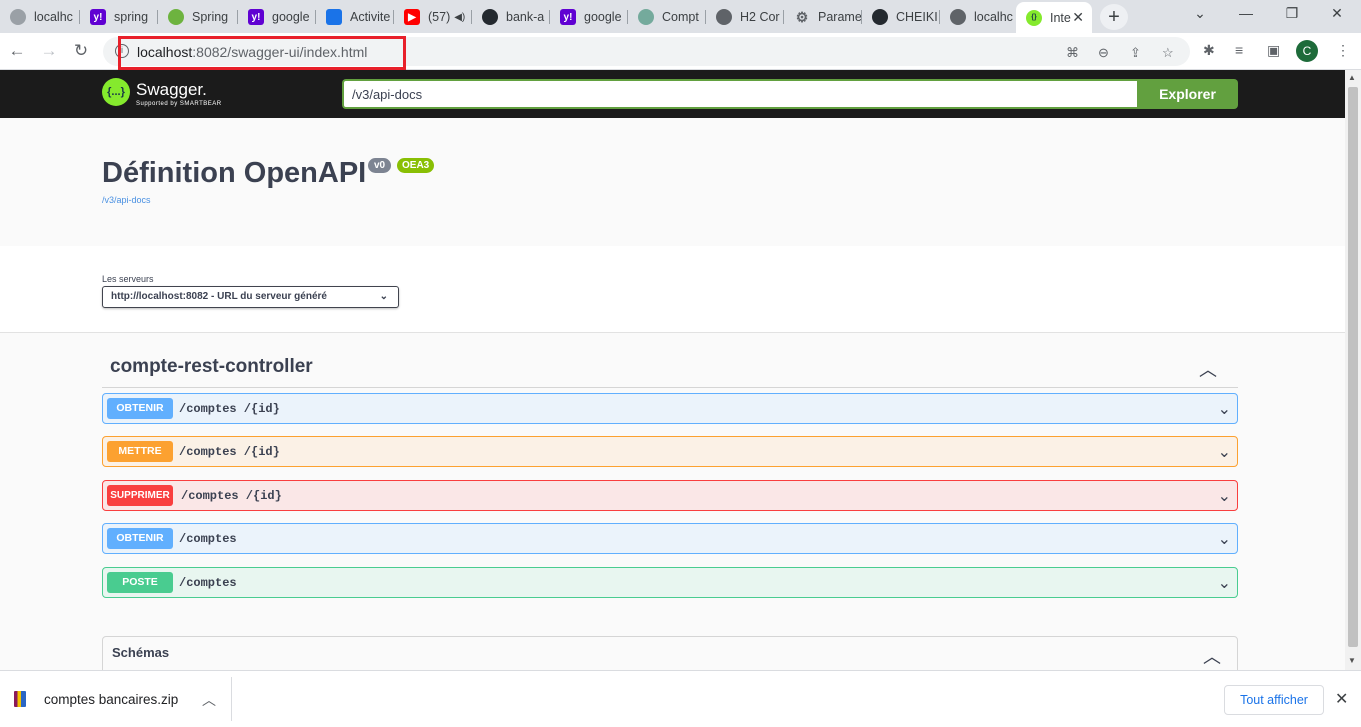 The image size is (1361, 727). I want to click on scrollbar-thumb, so click(1353, 367).